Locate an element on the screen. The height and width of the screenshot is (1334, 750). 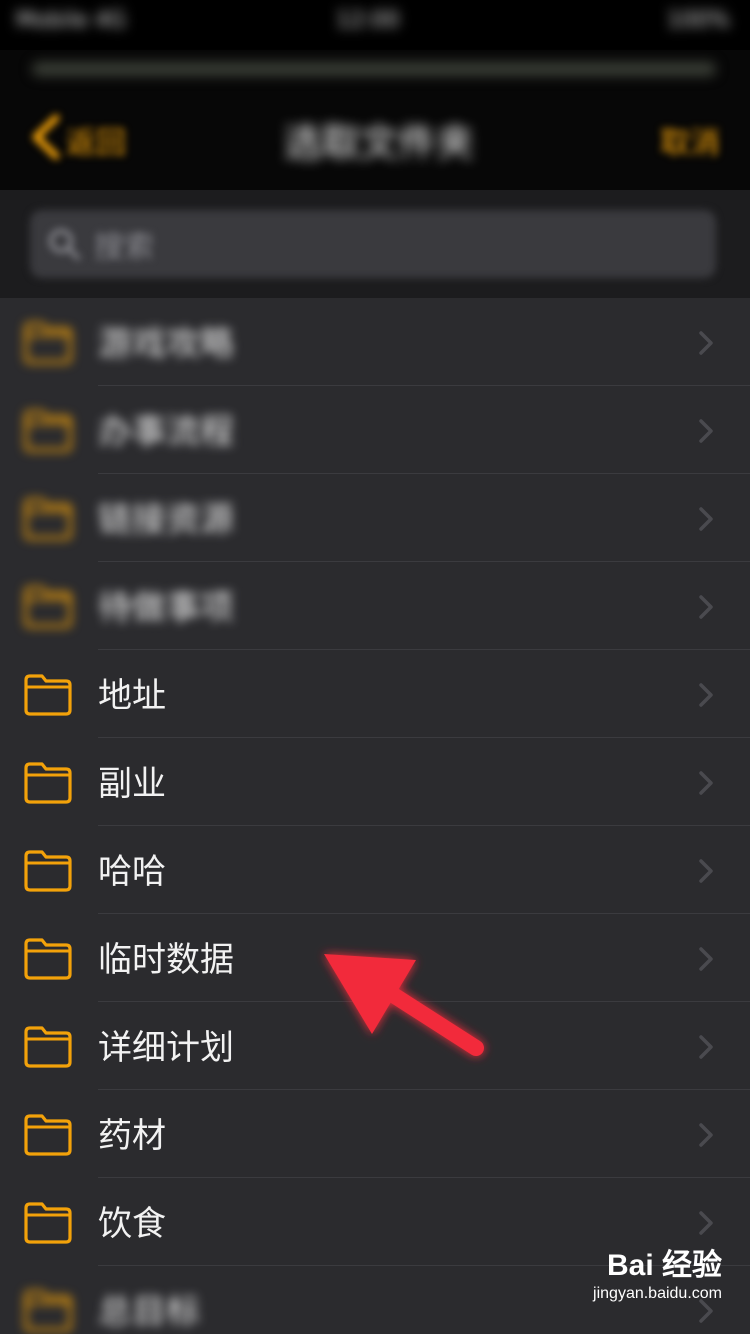
folder-row: 临时数据 is located at coordinates (375, 958).